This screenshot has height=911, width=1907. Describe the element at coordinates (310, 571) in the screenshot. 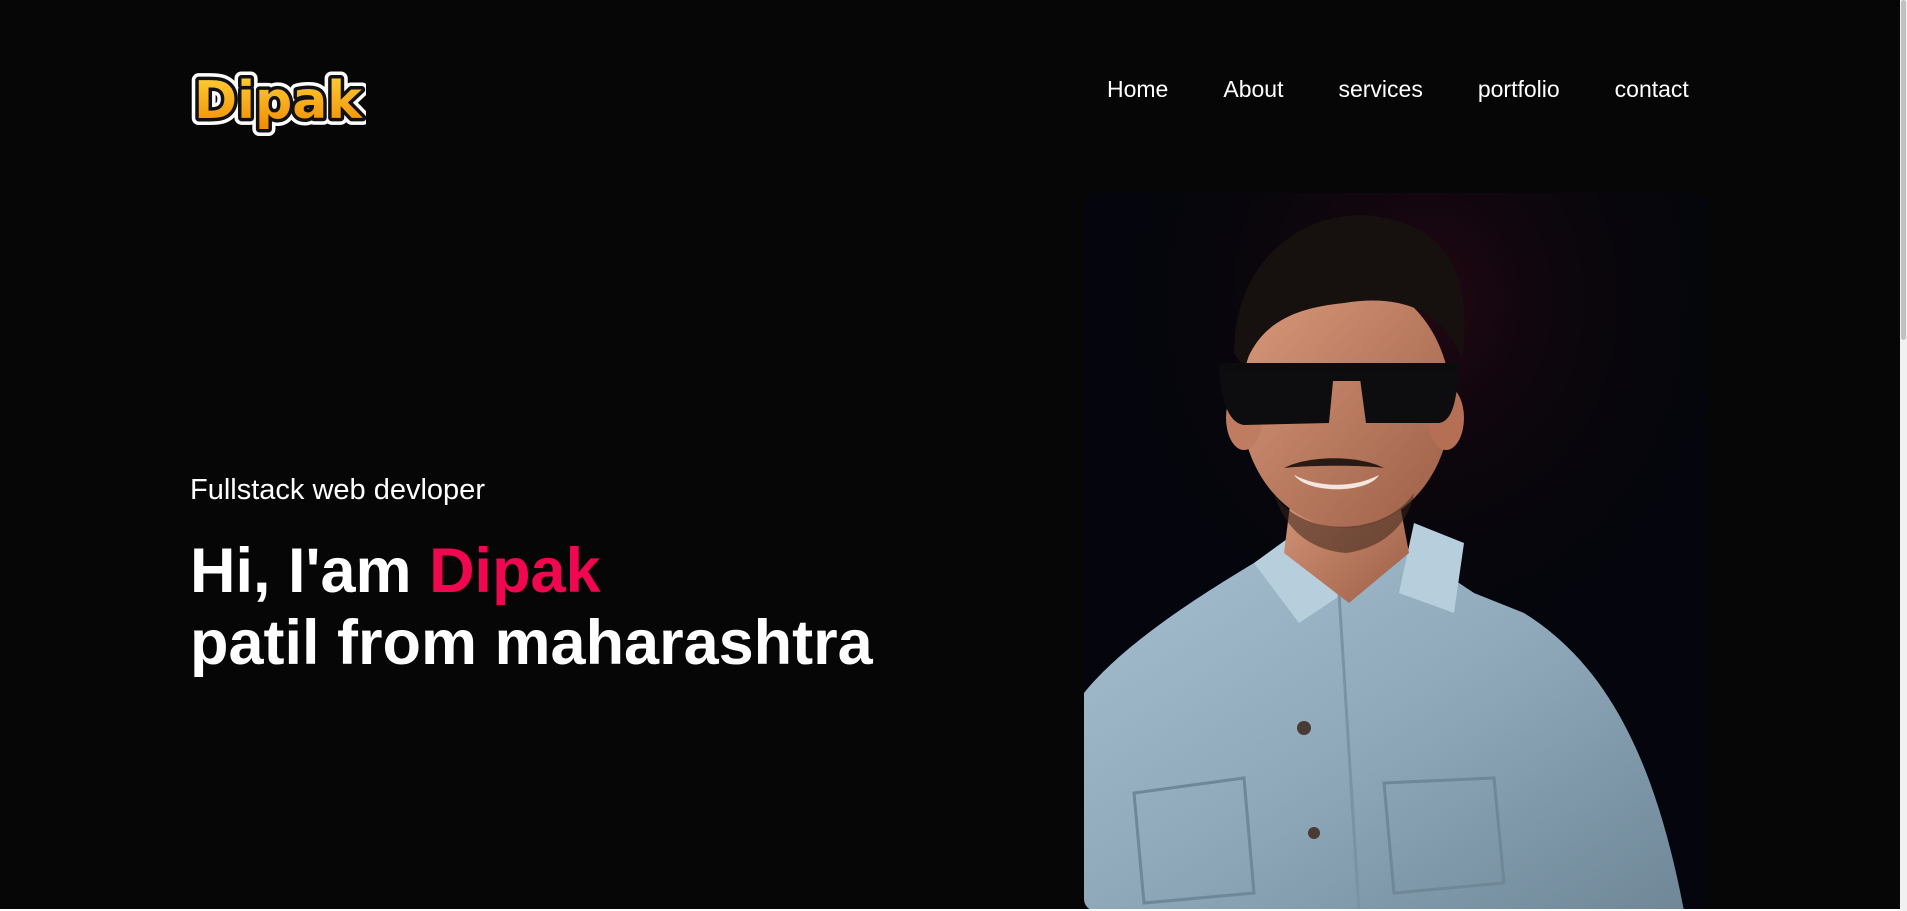

I see `hero-greeting: Hi, I'am` at that location.